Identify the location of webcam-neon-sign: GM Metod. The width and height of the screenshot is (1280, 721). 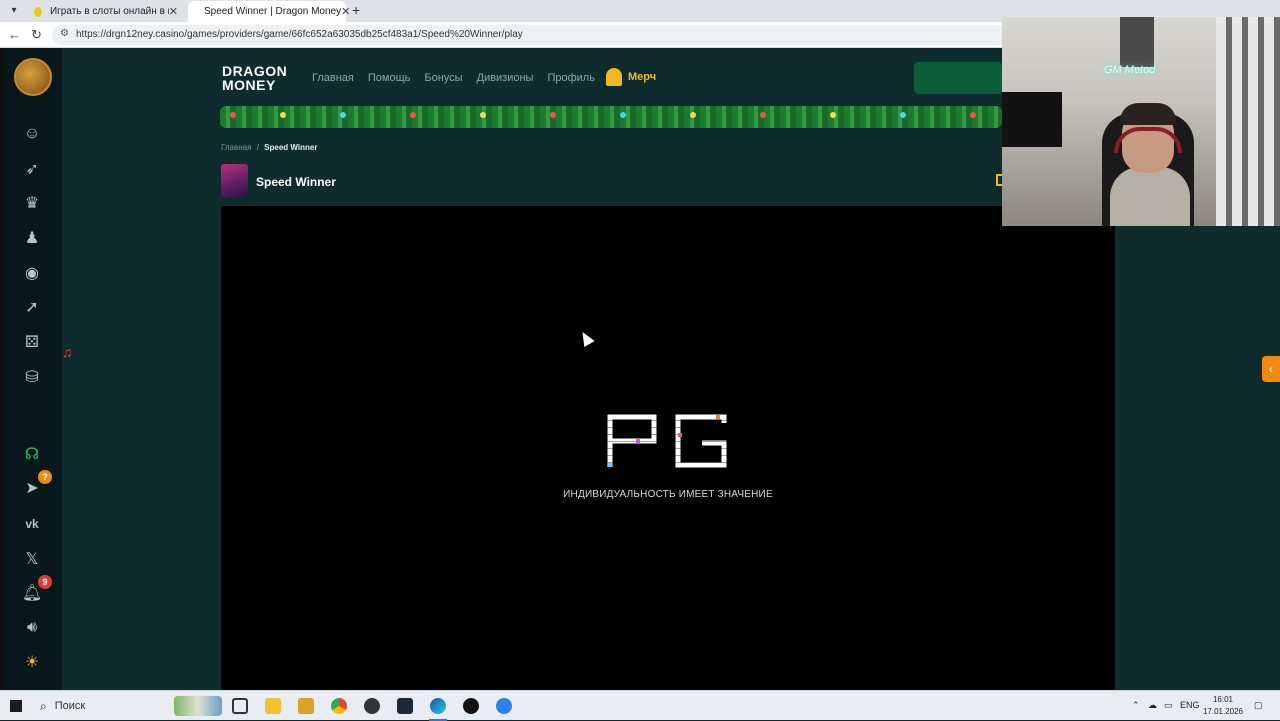
(1130, 70).